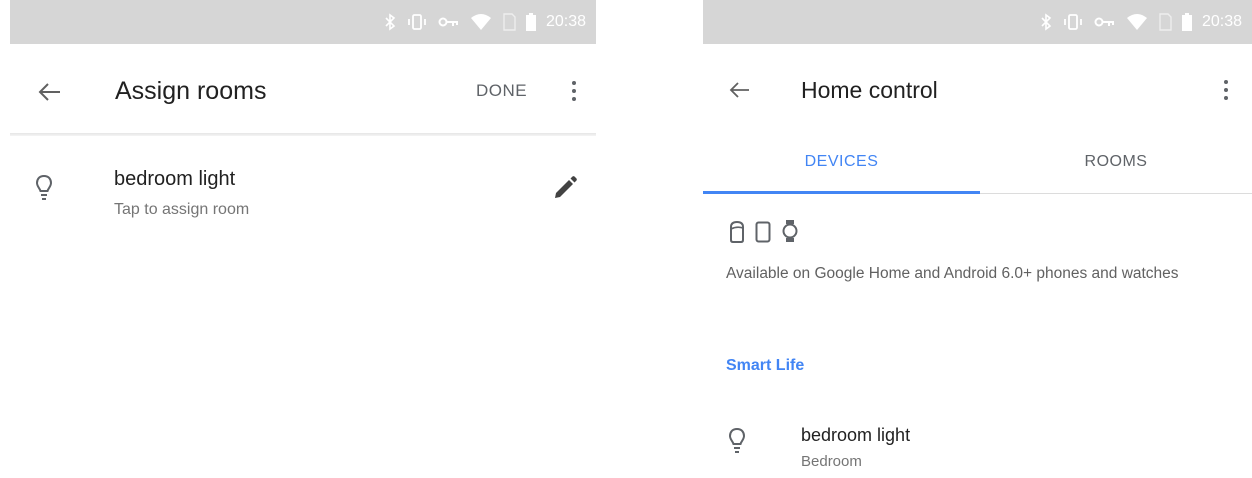  Describe the element at coordinates (565, 188) in the screenshot. I see `edit-icon` at that location.